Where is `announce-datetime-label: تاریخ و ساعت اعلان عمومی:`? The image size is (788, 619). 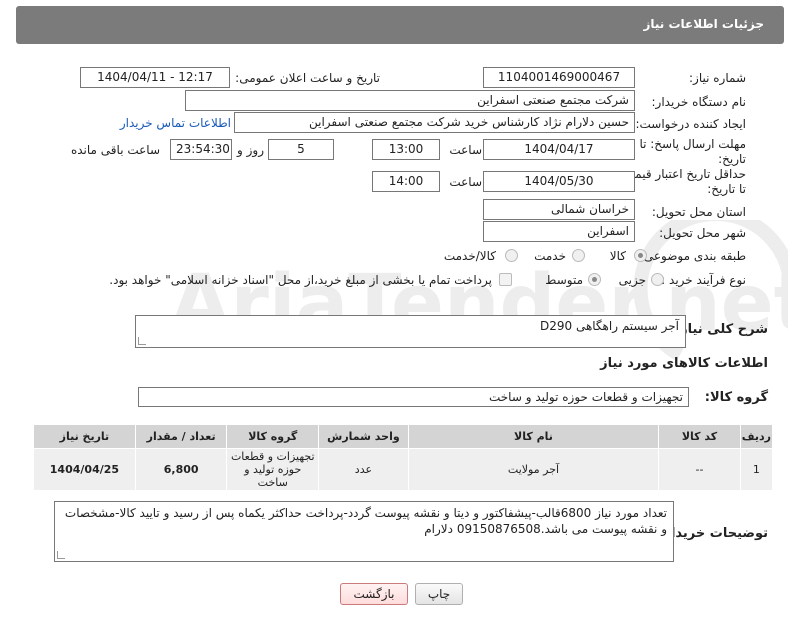
announce-datetime-label: تاریخ و ساعت اعلان عمومی: is located at coordinates (307, 78).